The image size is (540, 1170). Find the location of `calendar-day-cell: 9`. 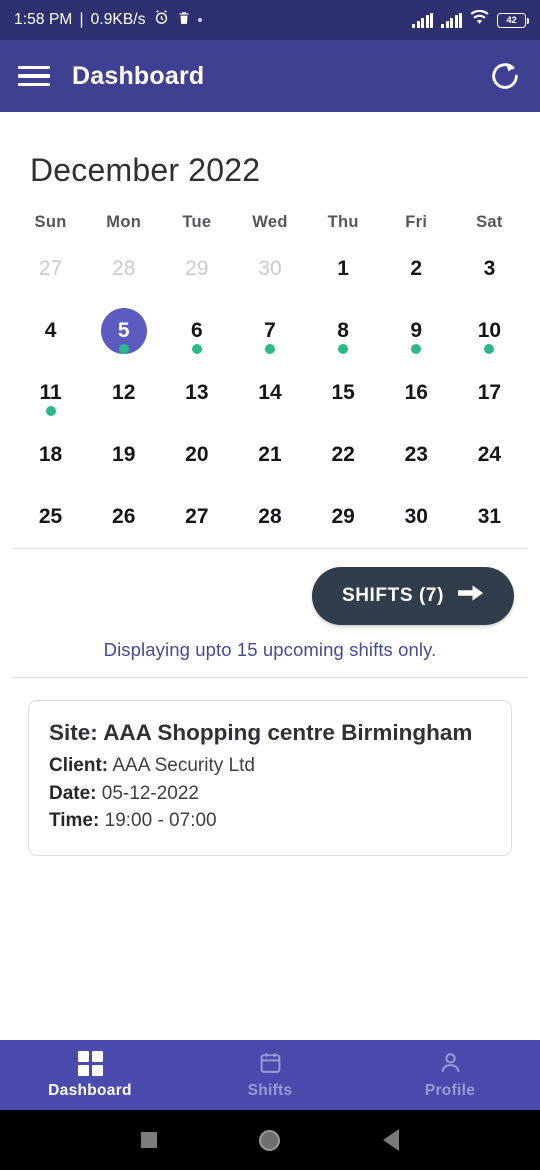

calendar-day-cell: 9 is located at coordinates (416, 331).